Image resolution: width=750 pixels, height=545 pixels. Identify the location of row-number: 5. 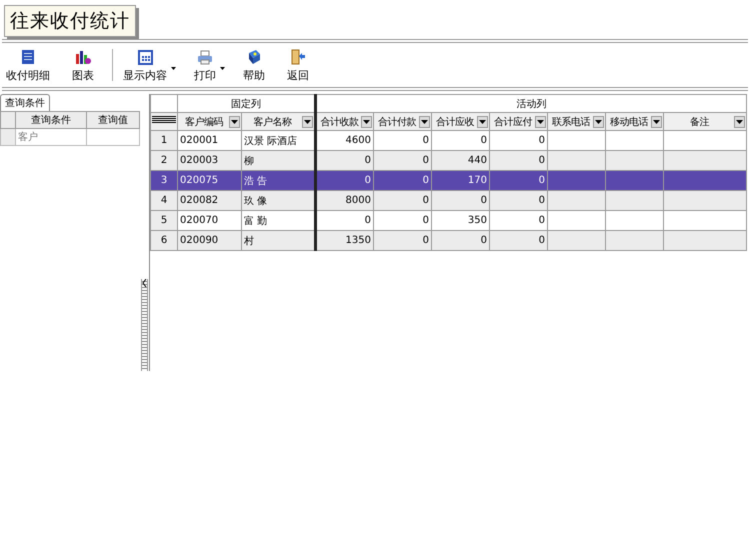
(164, 220).